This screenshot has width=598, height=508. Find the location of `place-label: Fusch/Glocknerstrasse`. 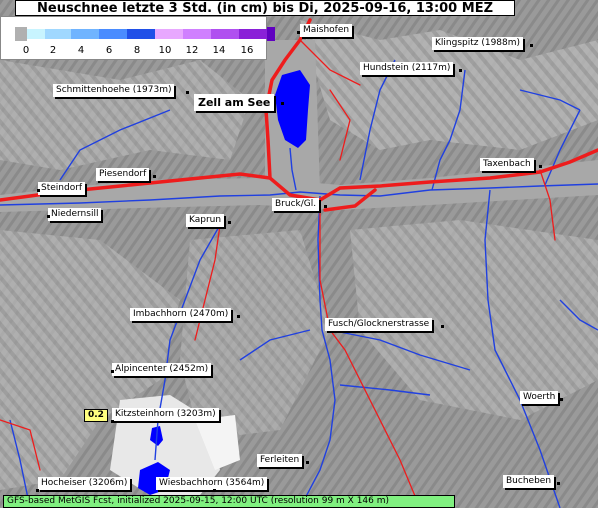

place-label: Fusch/Glocknerstrasse is located at coordinates (379, 324).